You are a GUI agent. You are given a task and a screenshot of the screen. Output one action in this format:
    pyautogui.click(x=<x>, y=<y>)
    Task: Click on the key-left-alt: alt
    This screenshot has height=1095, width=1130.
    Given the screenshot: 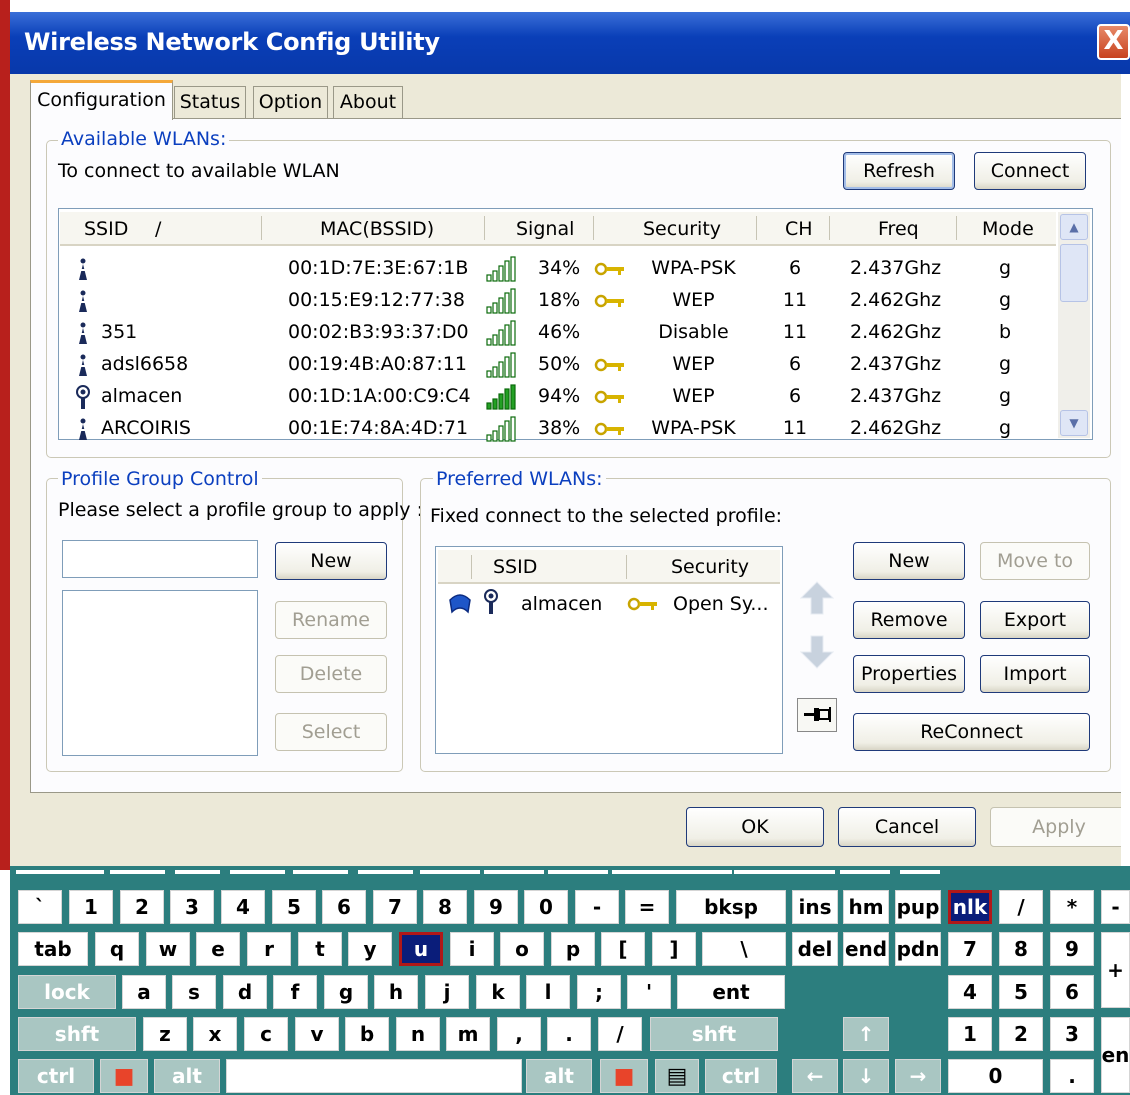 What is the action you would take?
    pyautogui.click(x=187, y=1076)
    